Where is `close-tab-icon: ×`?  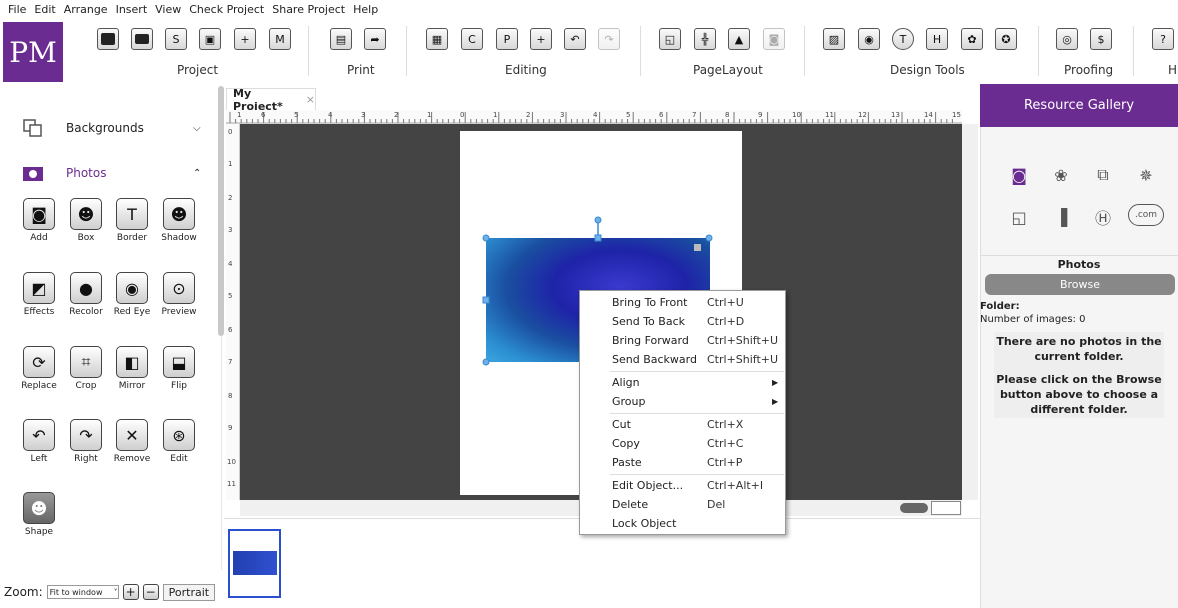
close-tab-icon: × is located at coordinates (310, 99).